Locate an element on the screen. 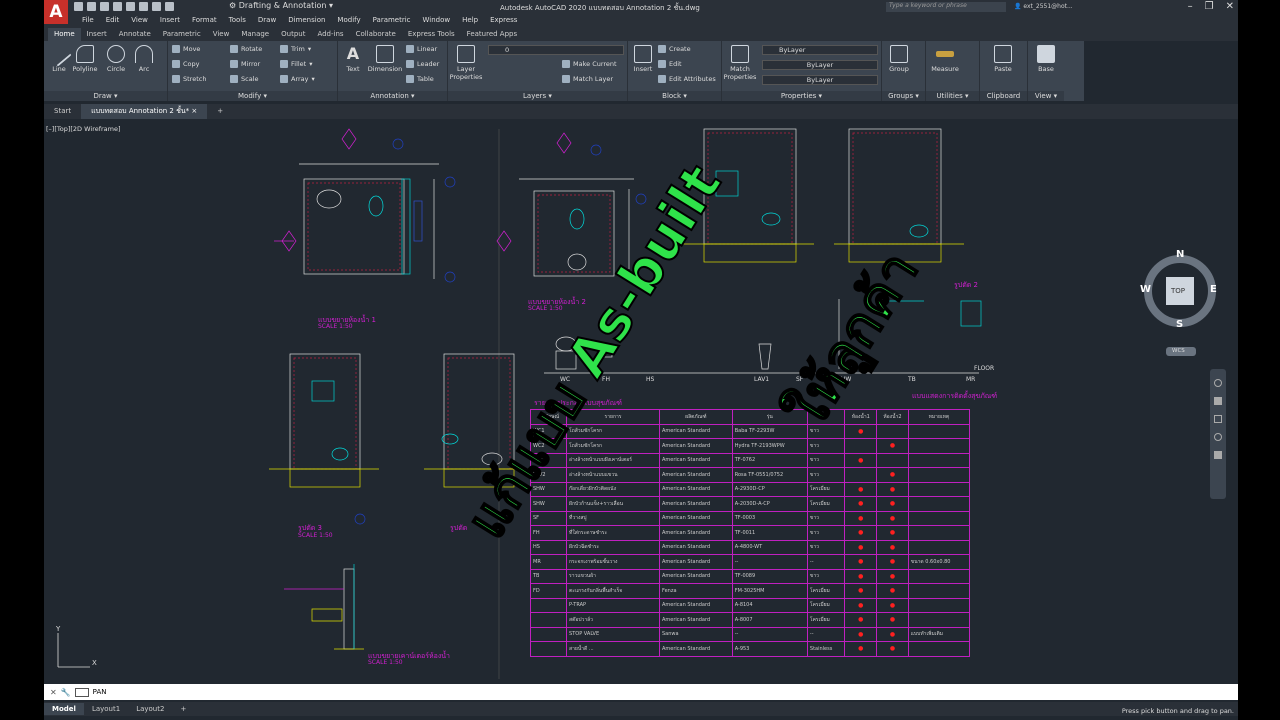 Image resolution: width=1280 pixels, height=720 pixels. new-tab-icon: + is located at coordinates (220, 111).